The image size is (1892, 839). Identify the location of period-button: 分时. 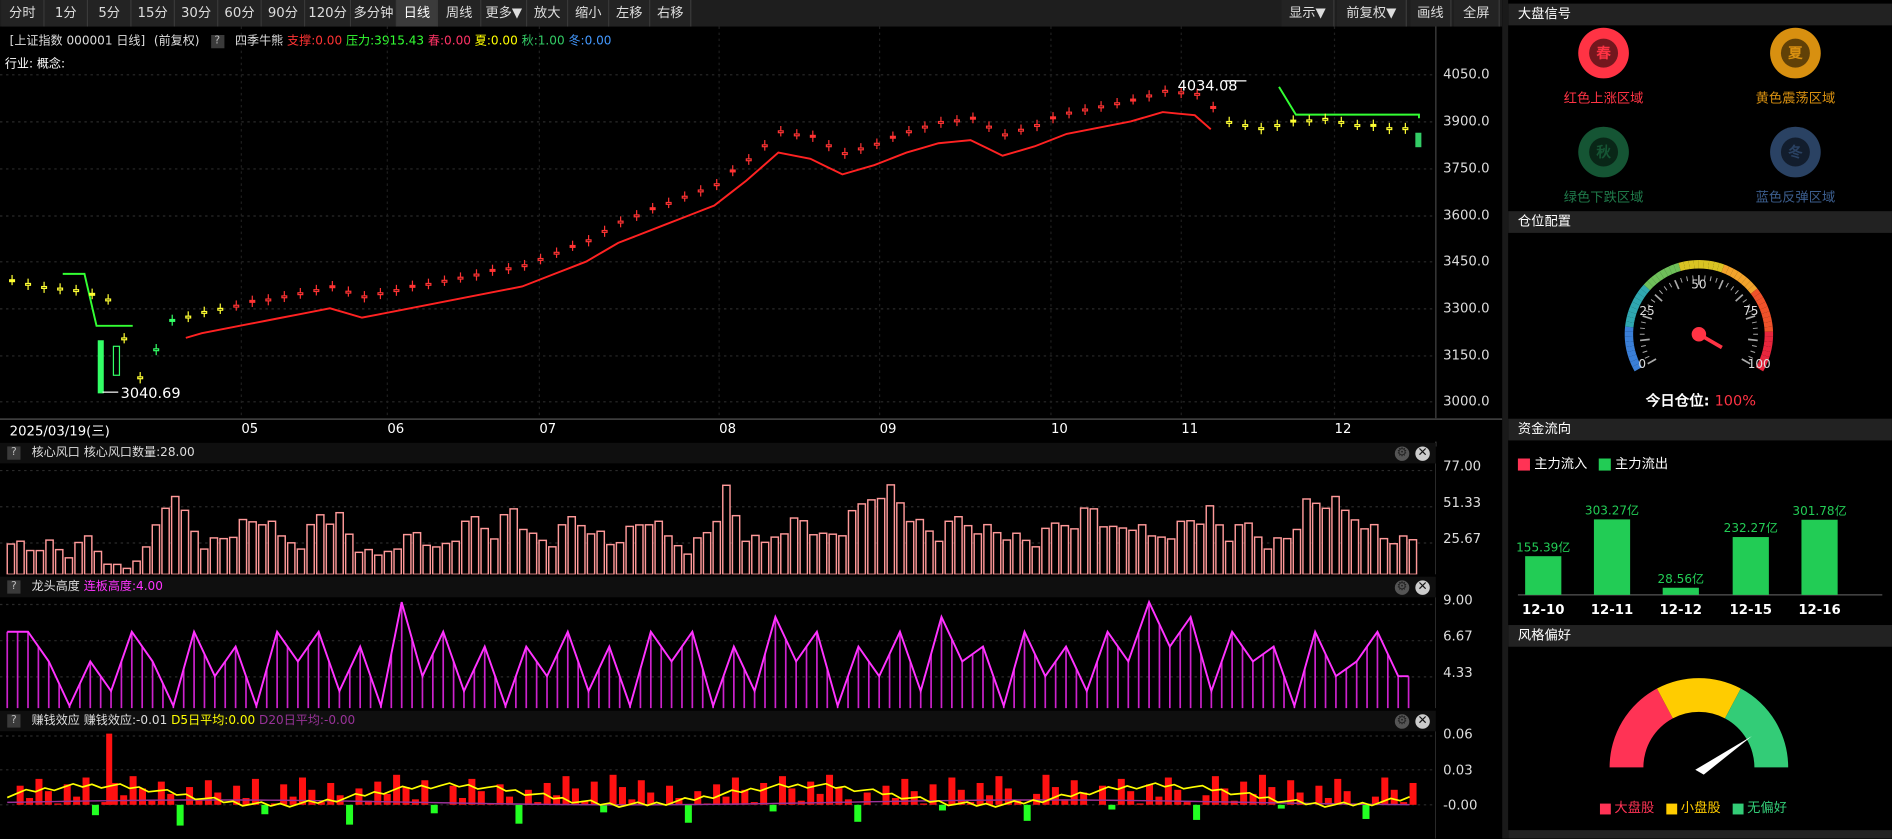
(23, 13).